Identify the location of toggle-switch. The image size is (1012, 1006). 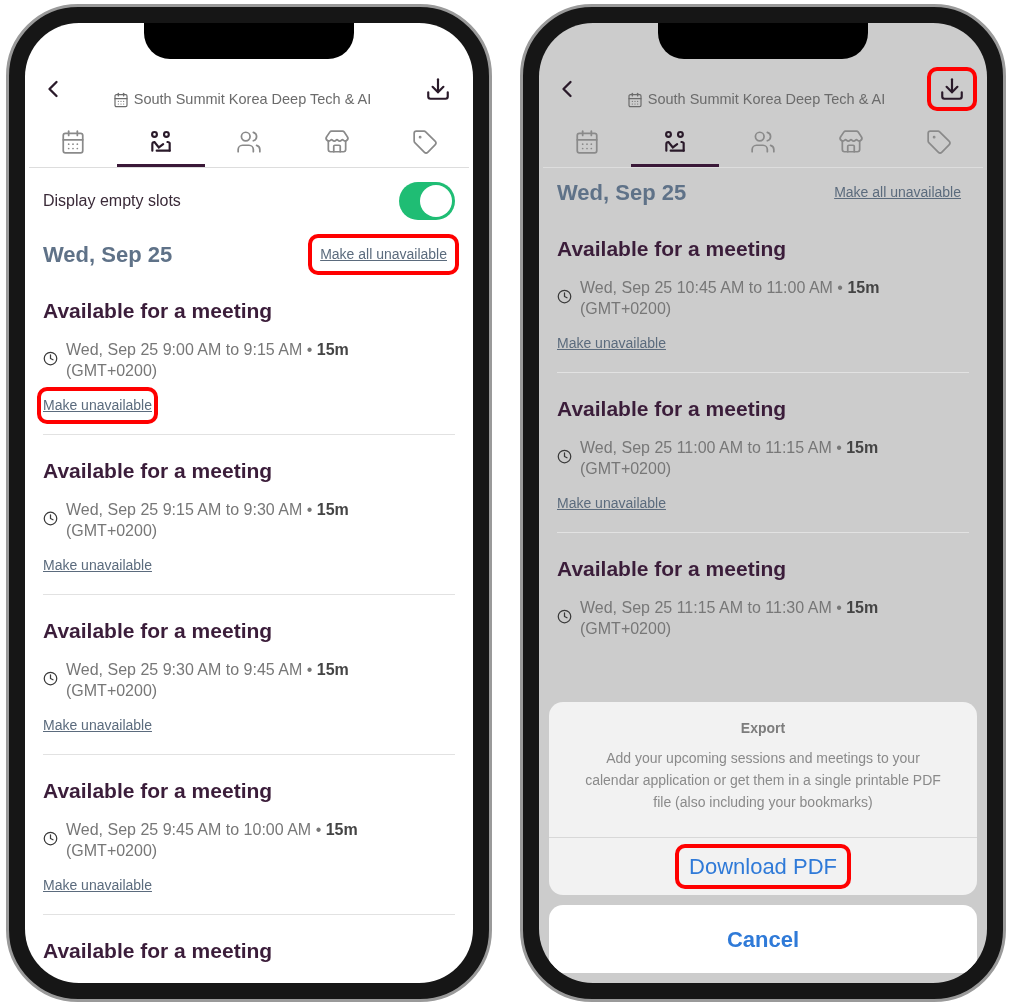
(427, 200).